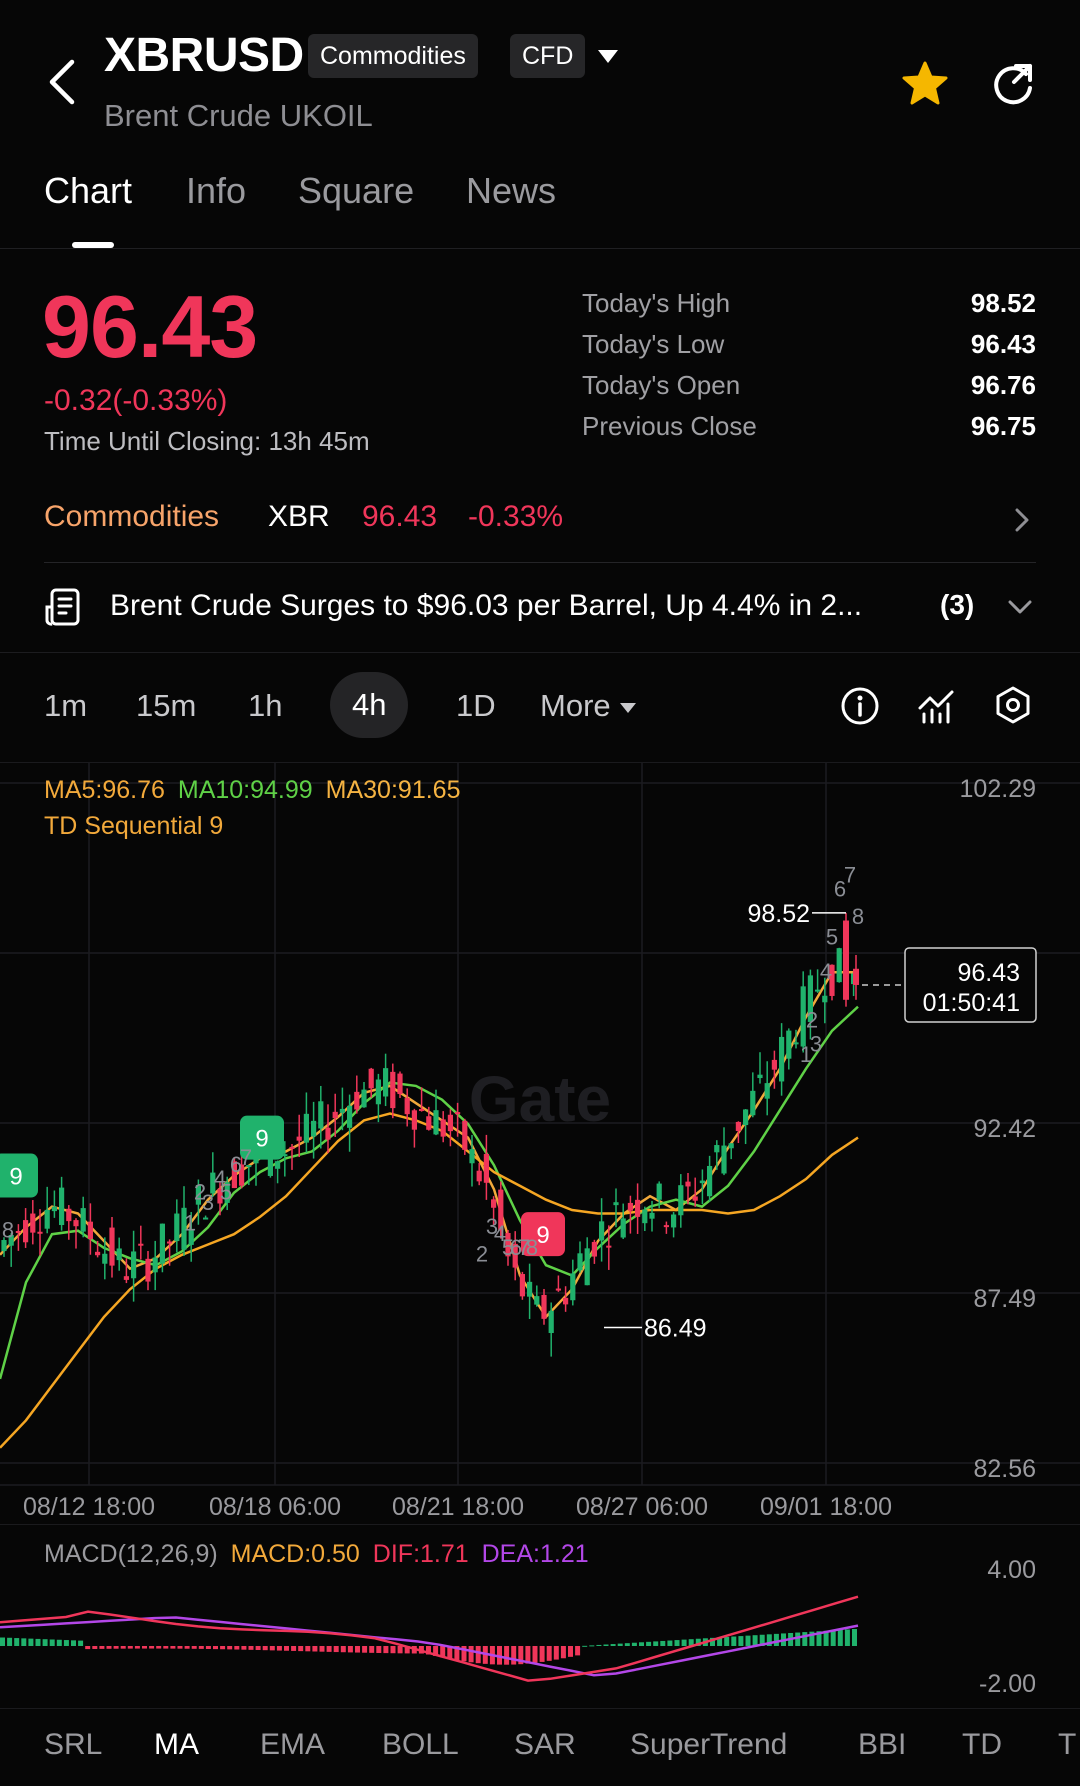  What do you see at coordinates (511, 191) in the screenshot?
I see `tab-news: News` at bounding box center [511, 191].